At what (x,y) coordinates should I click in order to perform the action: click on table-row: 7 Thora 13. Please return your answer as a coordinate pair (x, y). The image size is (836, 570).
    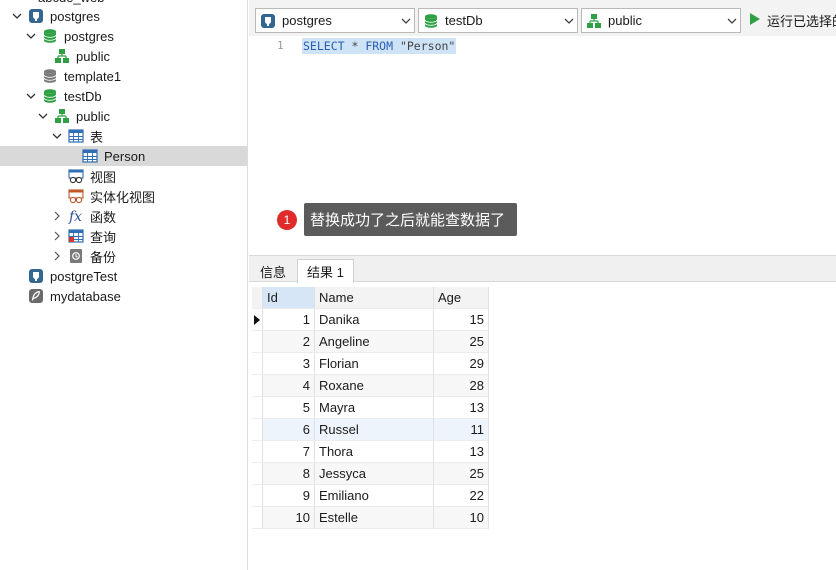
    Looking at the image, I should click on (370, 452).